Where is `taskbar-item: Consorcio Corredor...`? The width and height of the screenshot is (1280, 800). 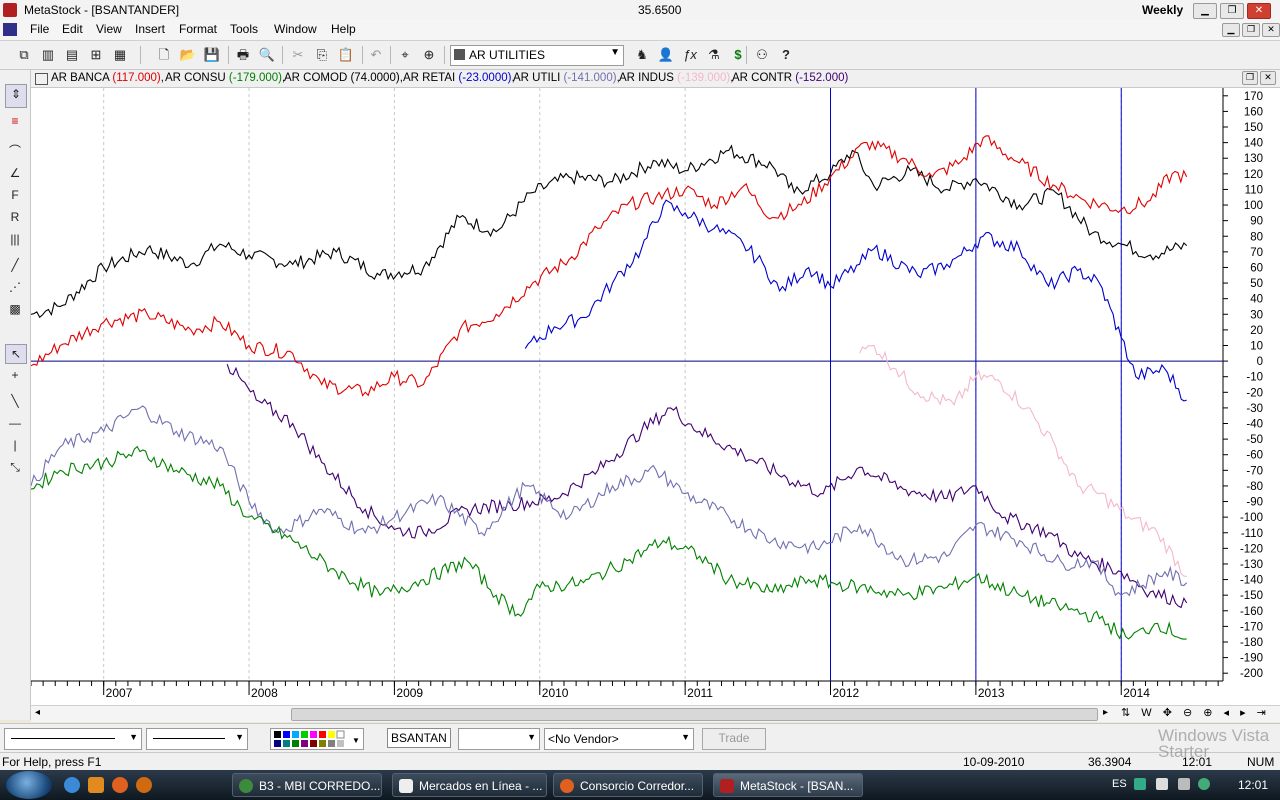 taskbar-item: Consorcio Corredor... is located at coordinates (628, 785).